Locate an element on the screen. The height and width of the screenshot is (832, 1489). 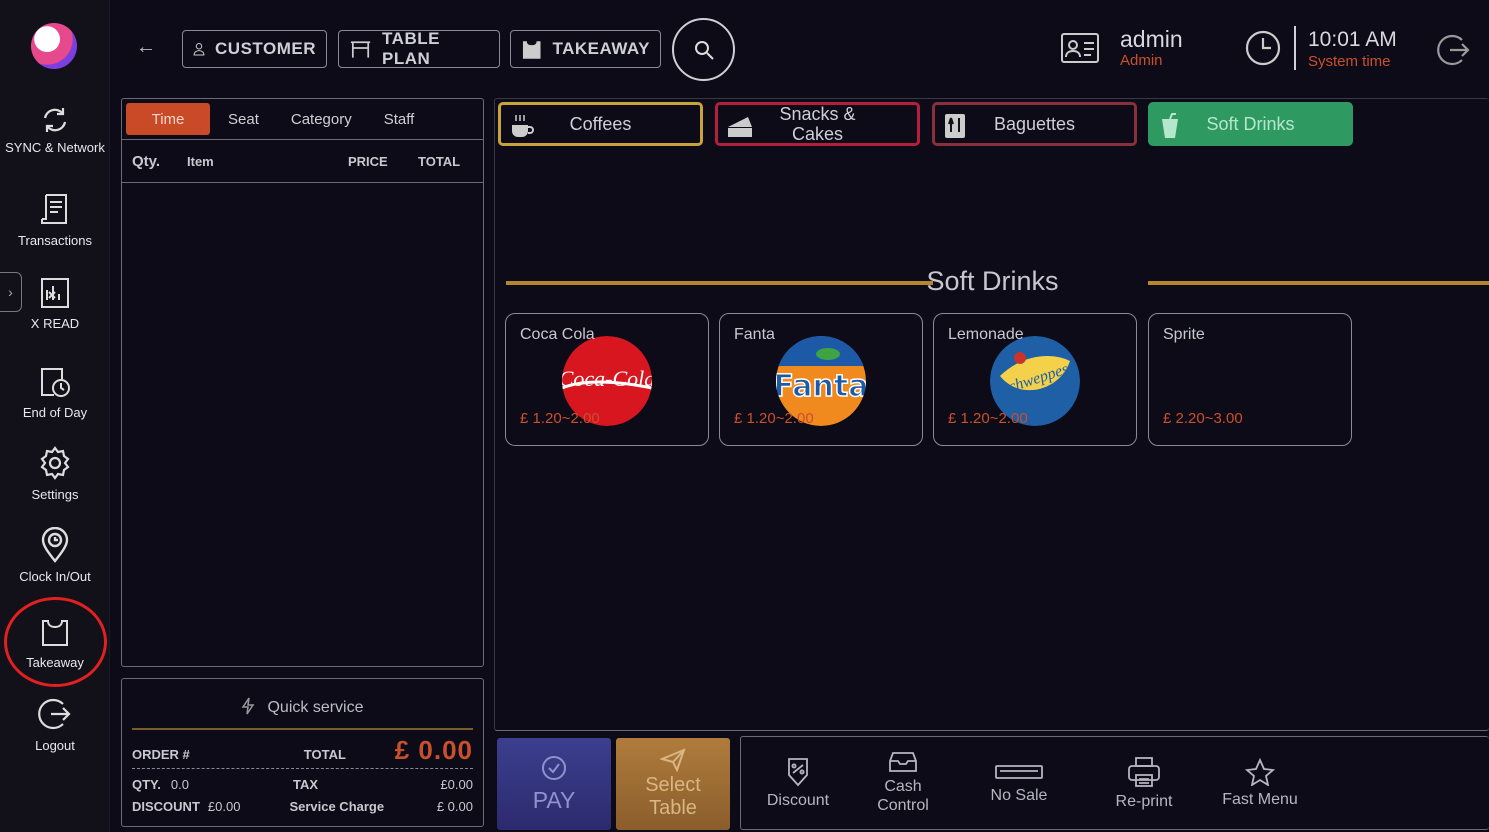
tax-value: £0.00 is located at coordinates (456, 784).